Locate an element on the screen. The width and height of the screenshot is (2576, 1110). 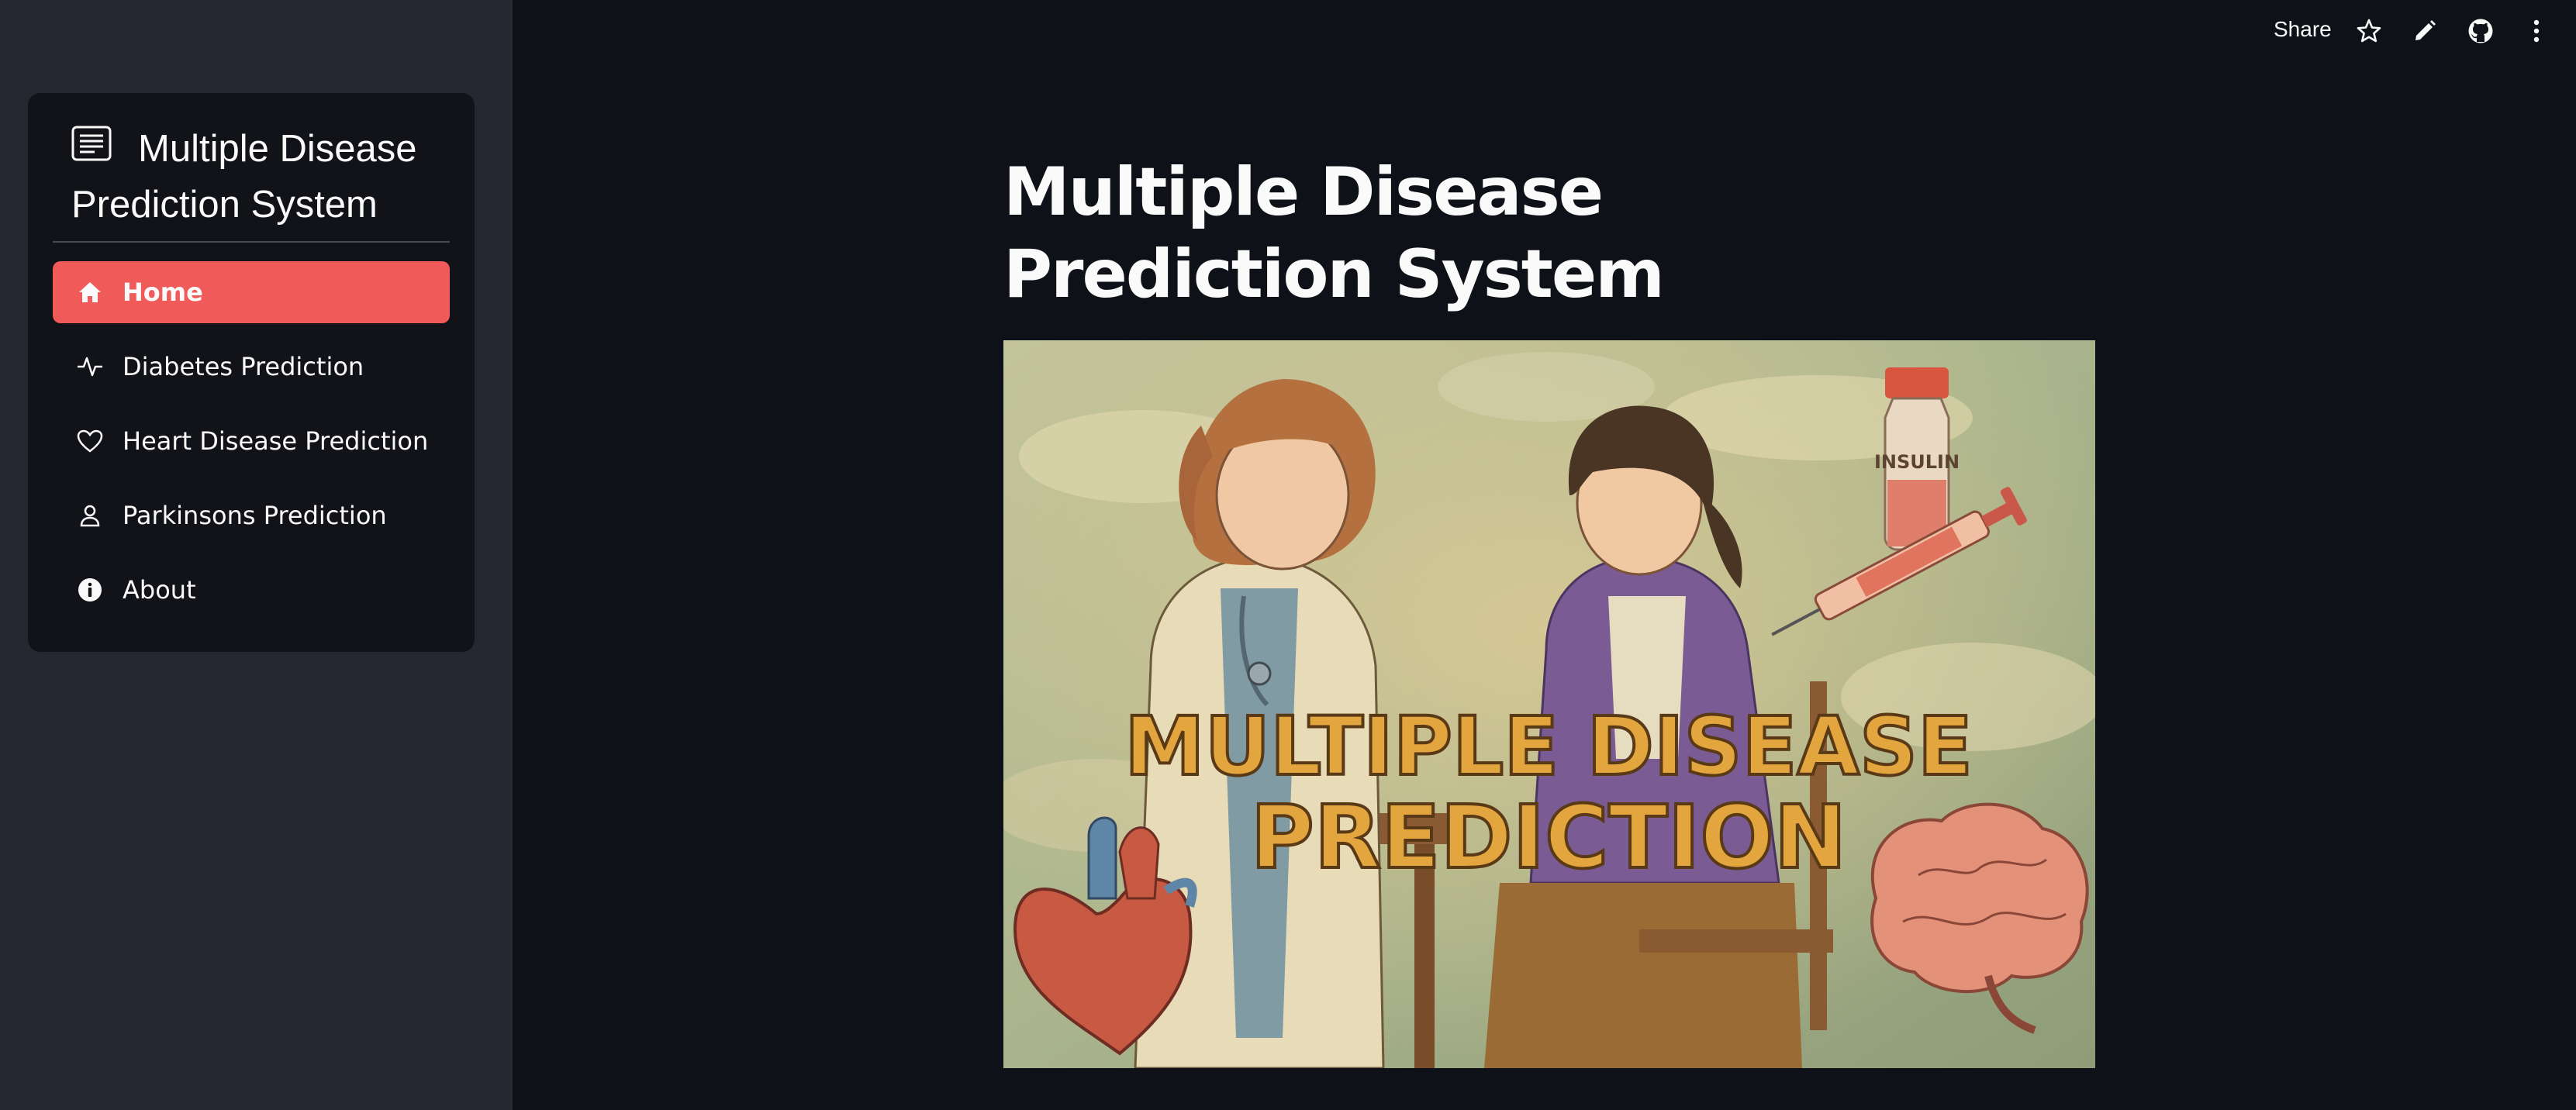
nav-label: Diabetes Prediction is located at coordinates (243, 366).